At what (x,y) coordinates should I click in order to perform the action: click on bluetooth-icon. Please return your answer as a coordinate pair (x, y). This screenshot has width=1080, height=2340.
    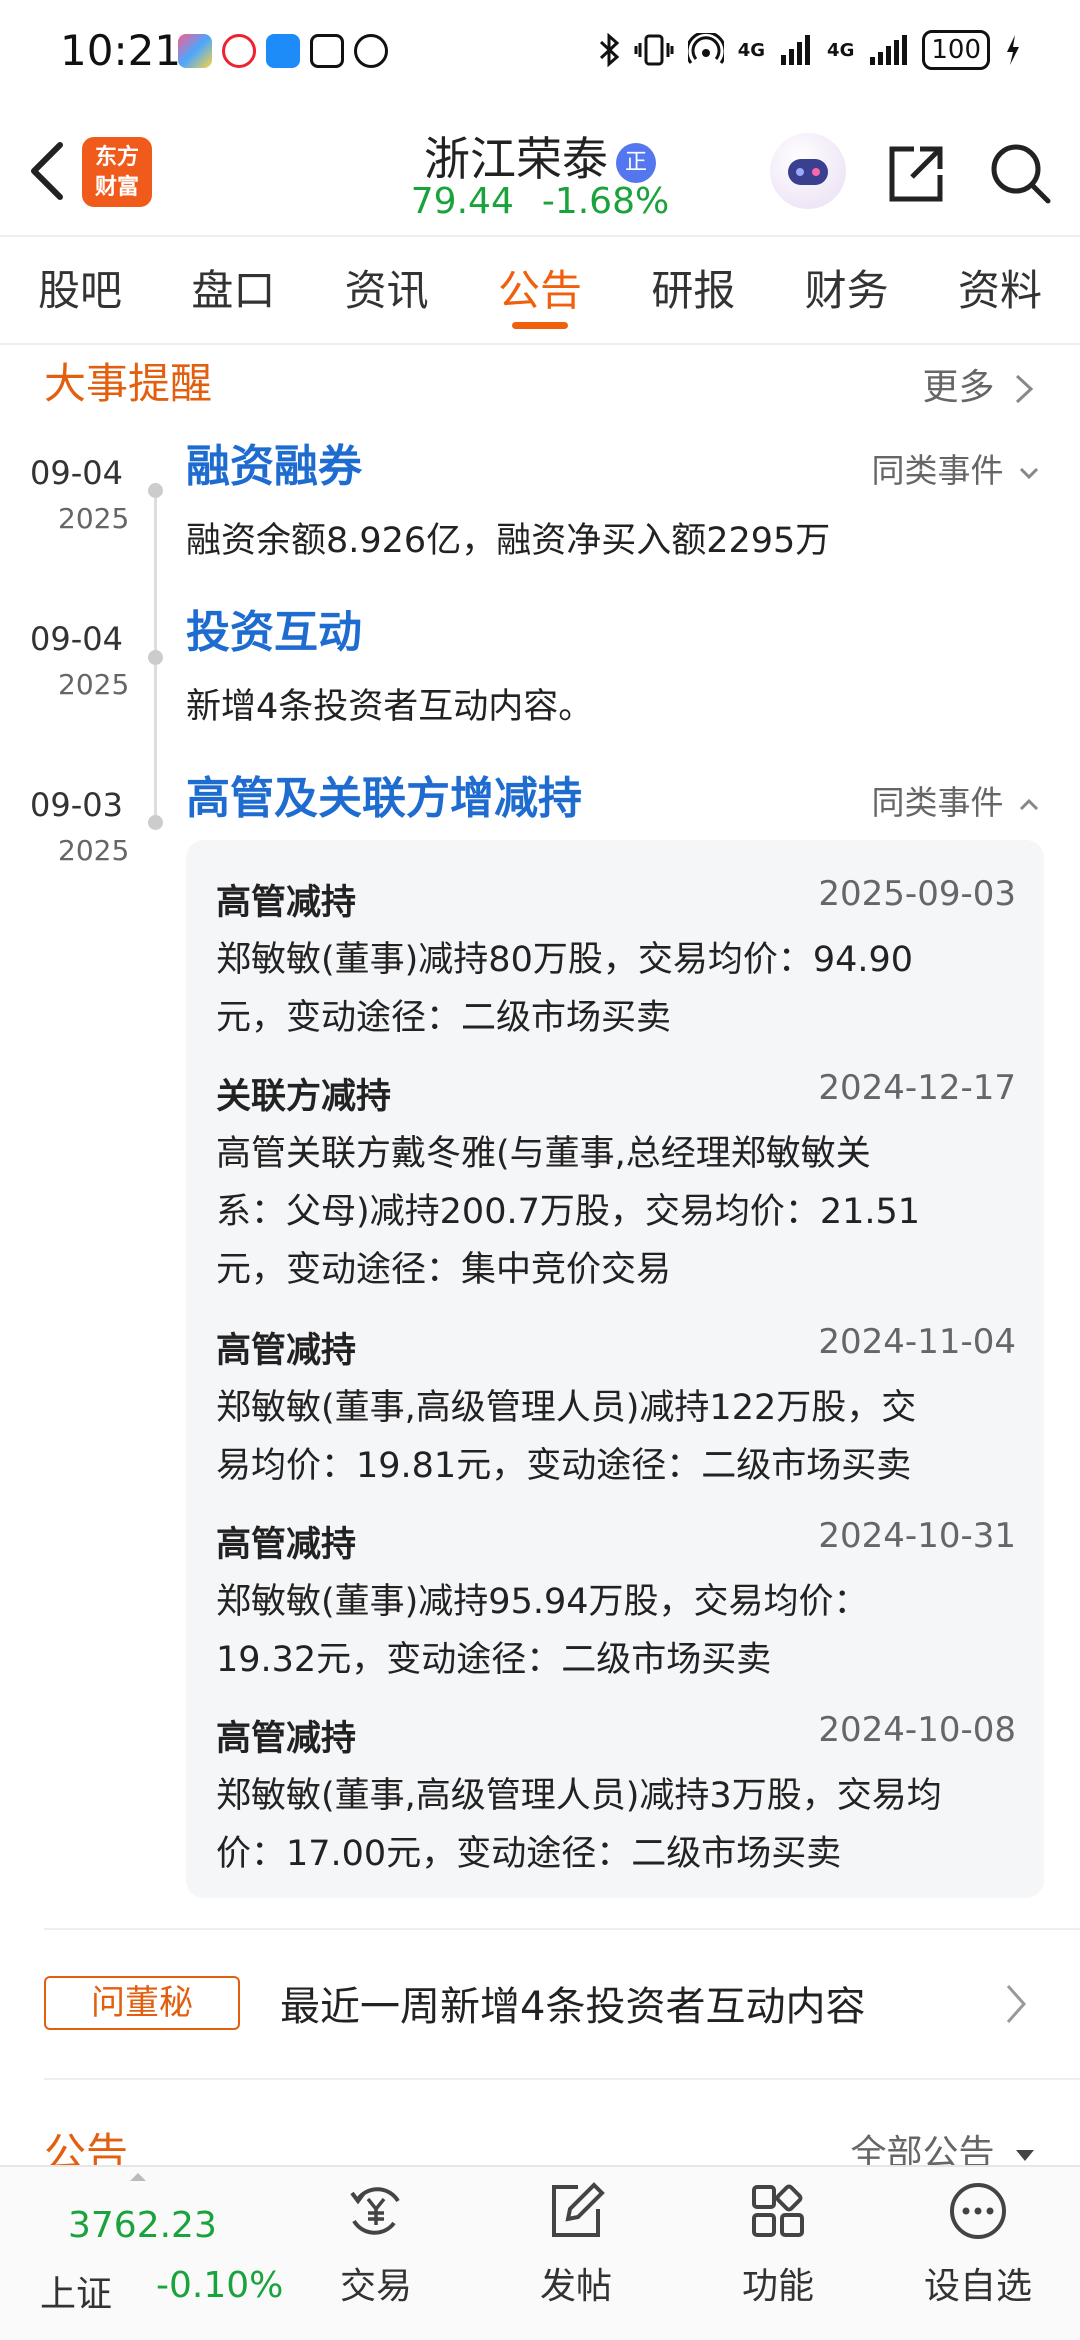
    Looking at the image, I should click on (609, 50).